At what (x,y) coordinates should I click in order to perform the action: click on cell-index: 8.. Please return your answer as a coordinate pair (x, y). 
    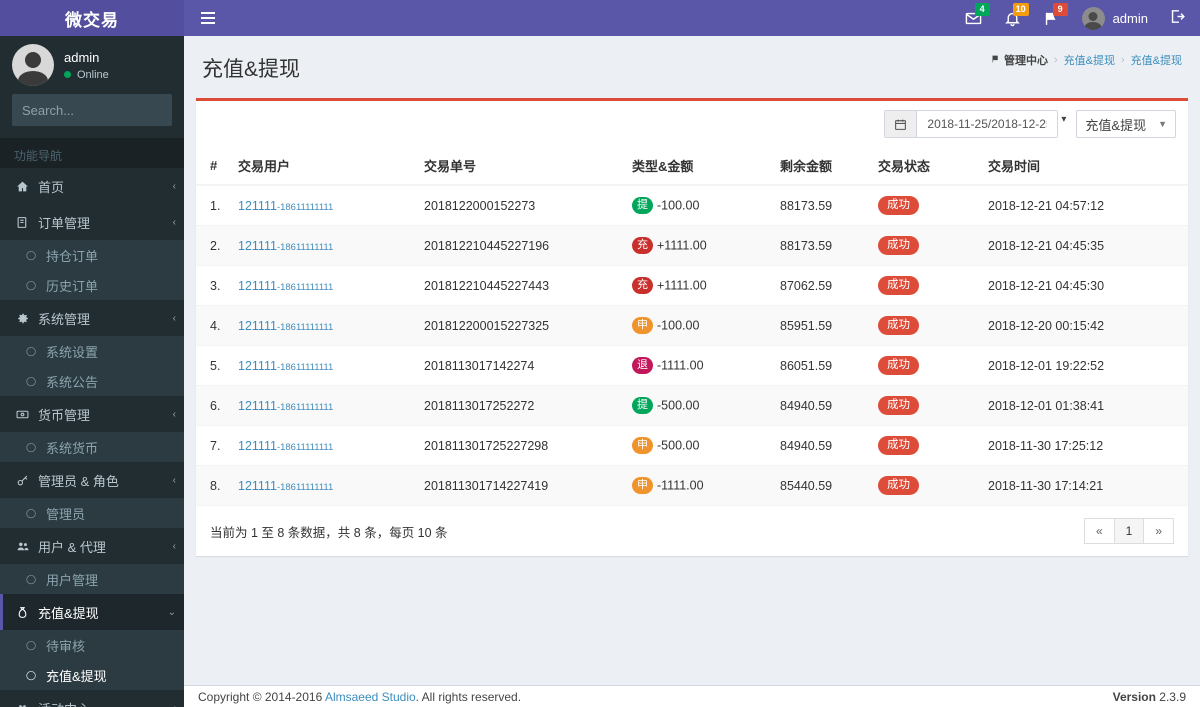
    Looking at the image, I should click on (213, 485).